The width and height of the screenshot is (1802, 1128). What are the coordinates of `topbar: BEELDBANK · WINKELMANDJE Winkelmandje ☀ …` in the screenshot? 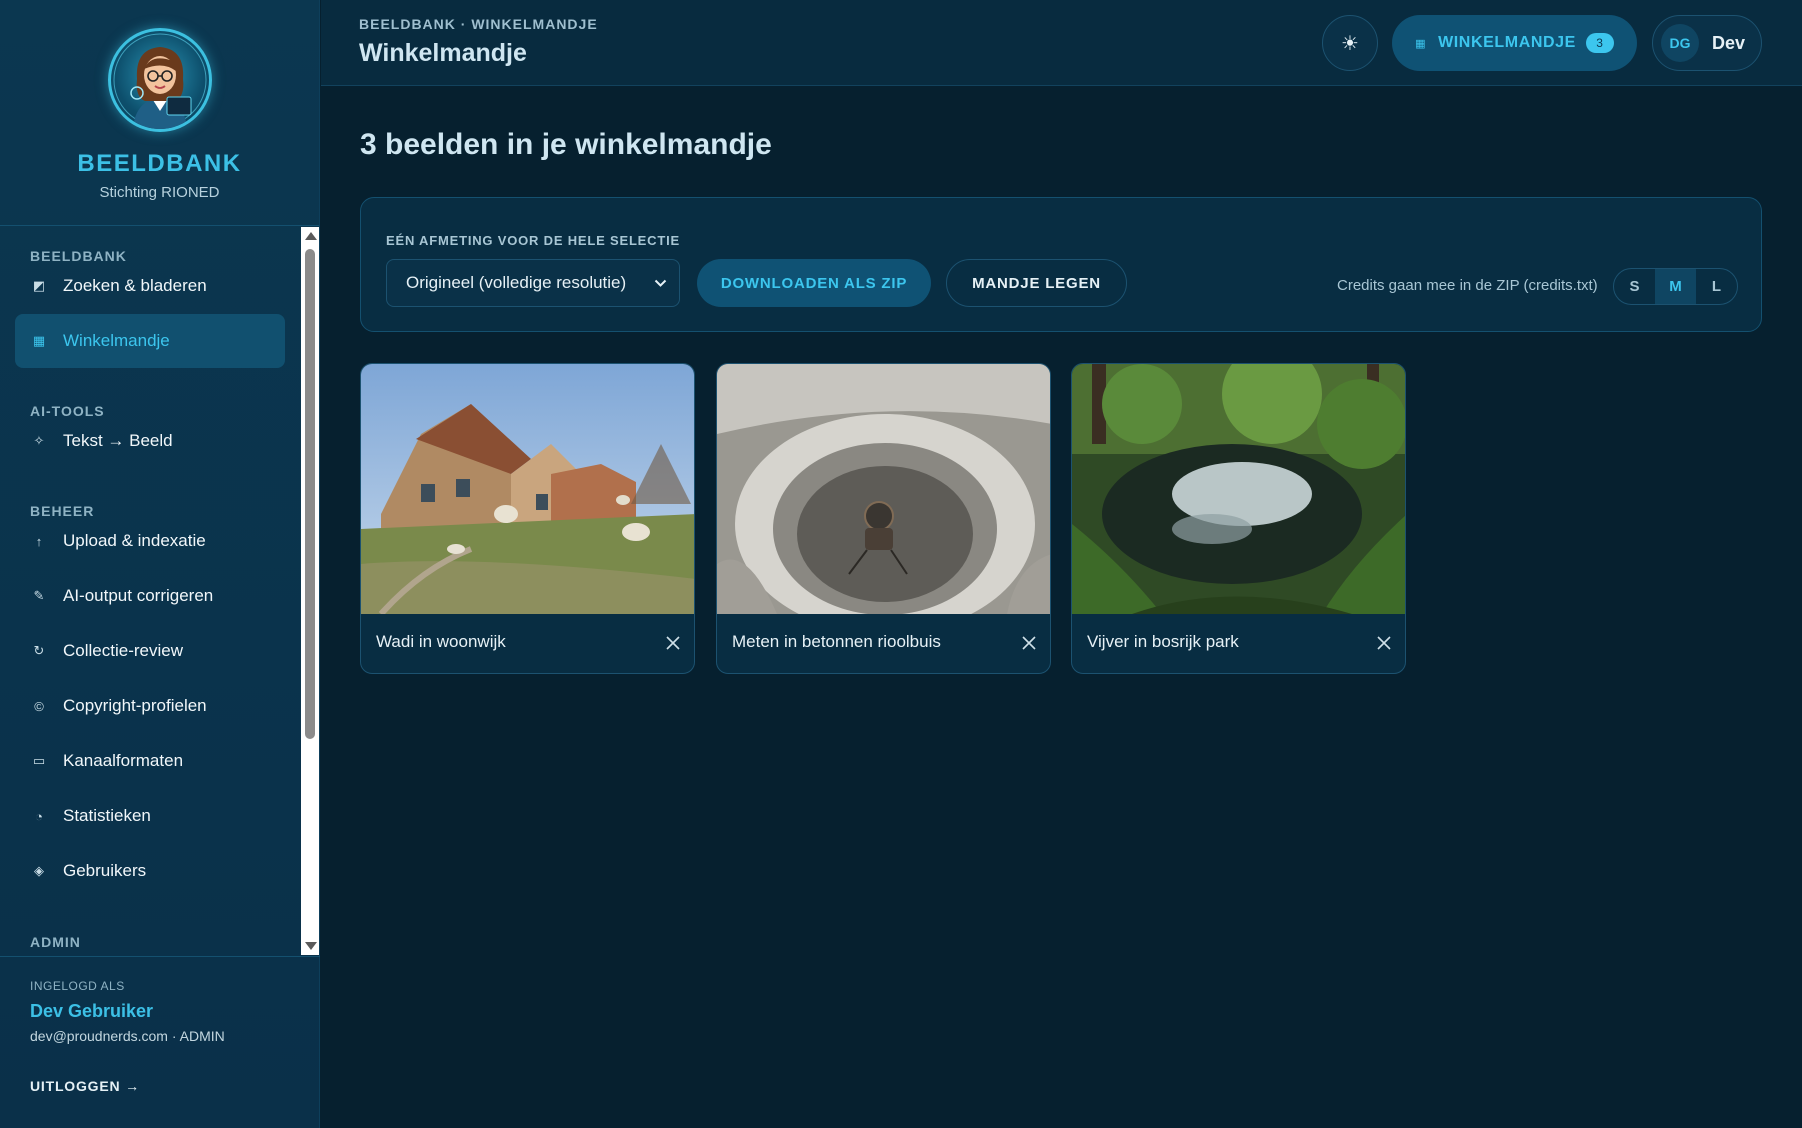 It's located at (1061, 43).